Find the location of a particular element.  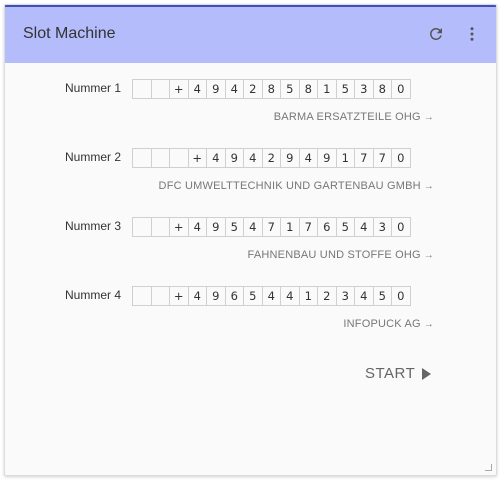

more-vertical-icon is located at coordinates (472, 34).